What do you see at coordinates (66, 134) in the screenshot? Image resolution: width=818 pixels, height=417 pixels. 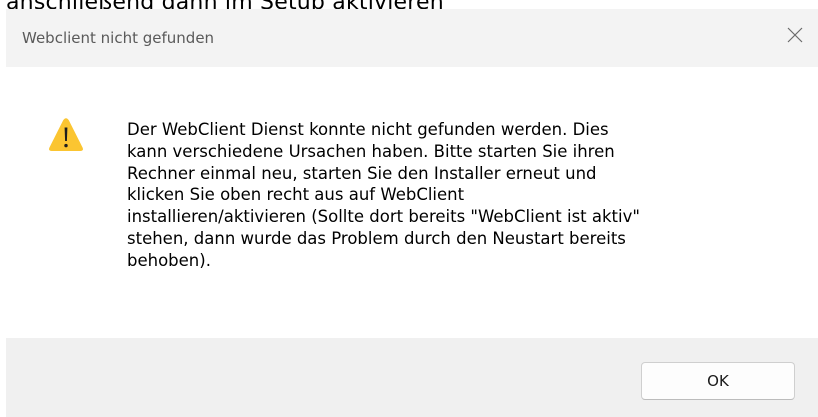 I see `warning-icon` at bounding box center [66, 134].